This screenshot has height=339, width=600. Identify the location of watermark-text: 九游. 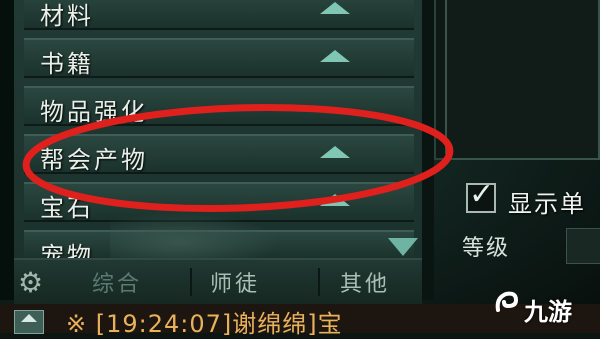
(548, 312).